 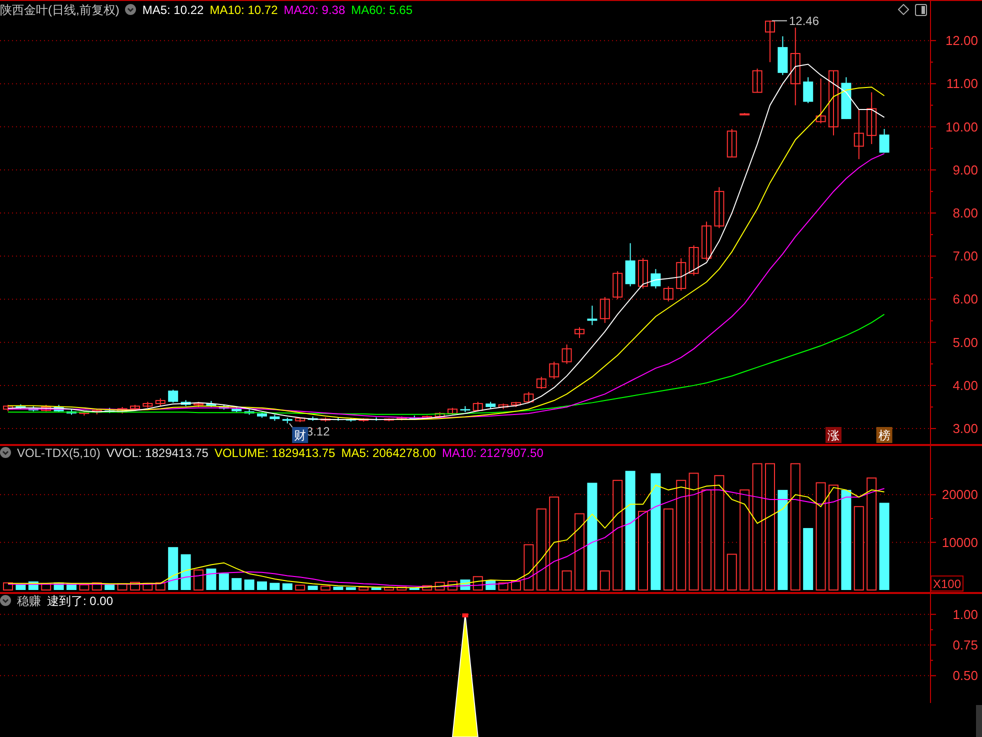 What do you see at coordinates (965, 676) in the screenshot?
I see `axis-label: 0.50` at bounding box center [965, 676].